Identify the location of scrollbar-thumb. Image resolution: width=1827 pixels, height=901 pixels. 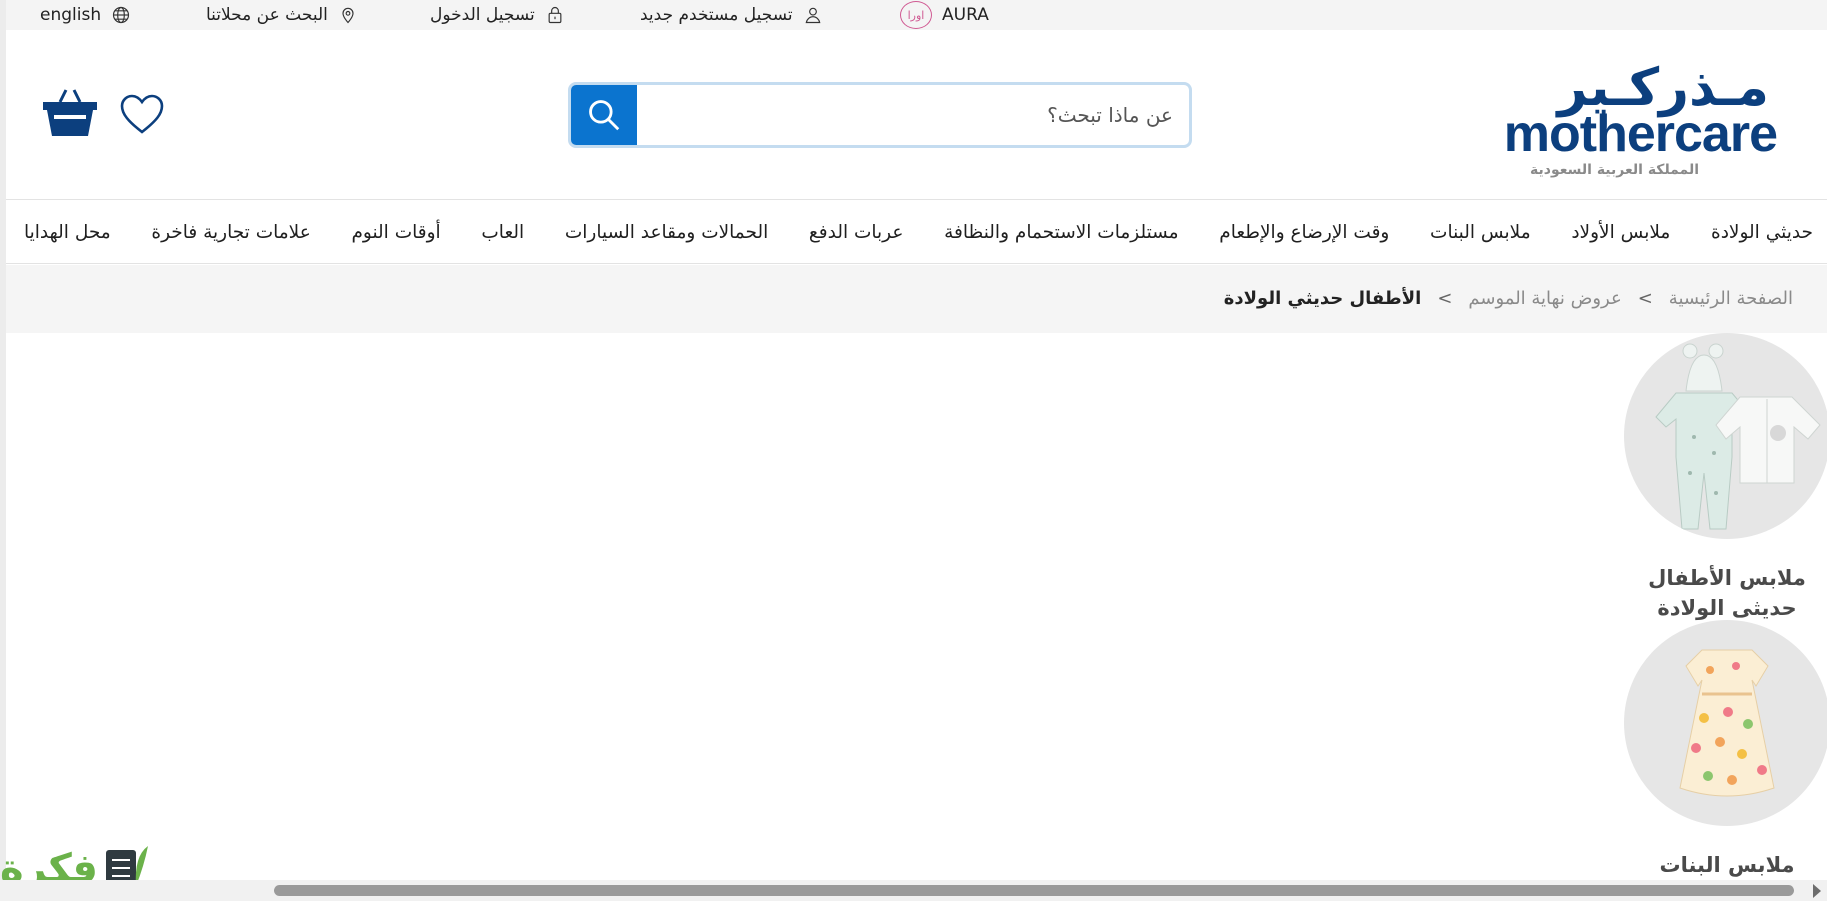
(1034, 890).